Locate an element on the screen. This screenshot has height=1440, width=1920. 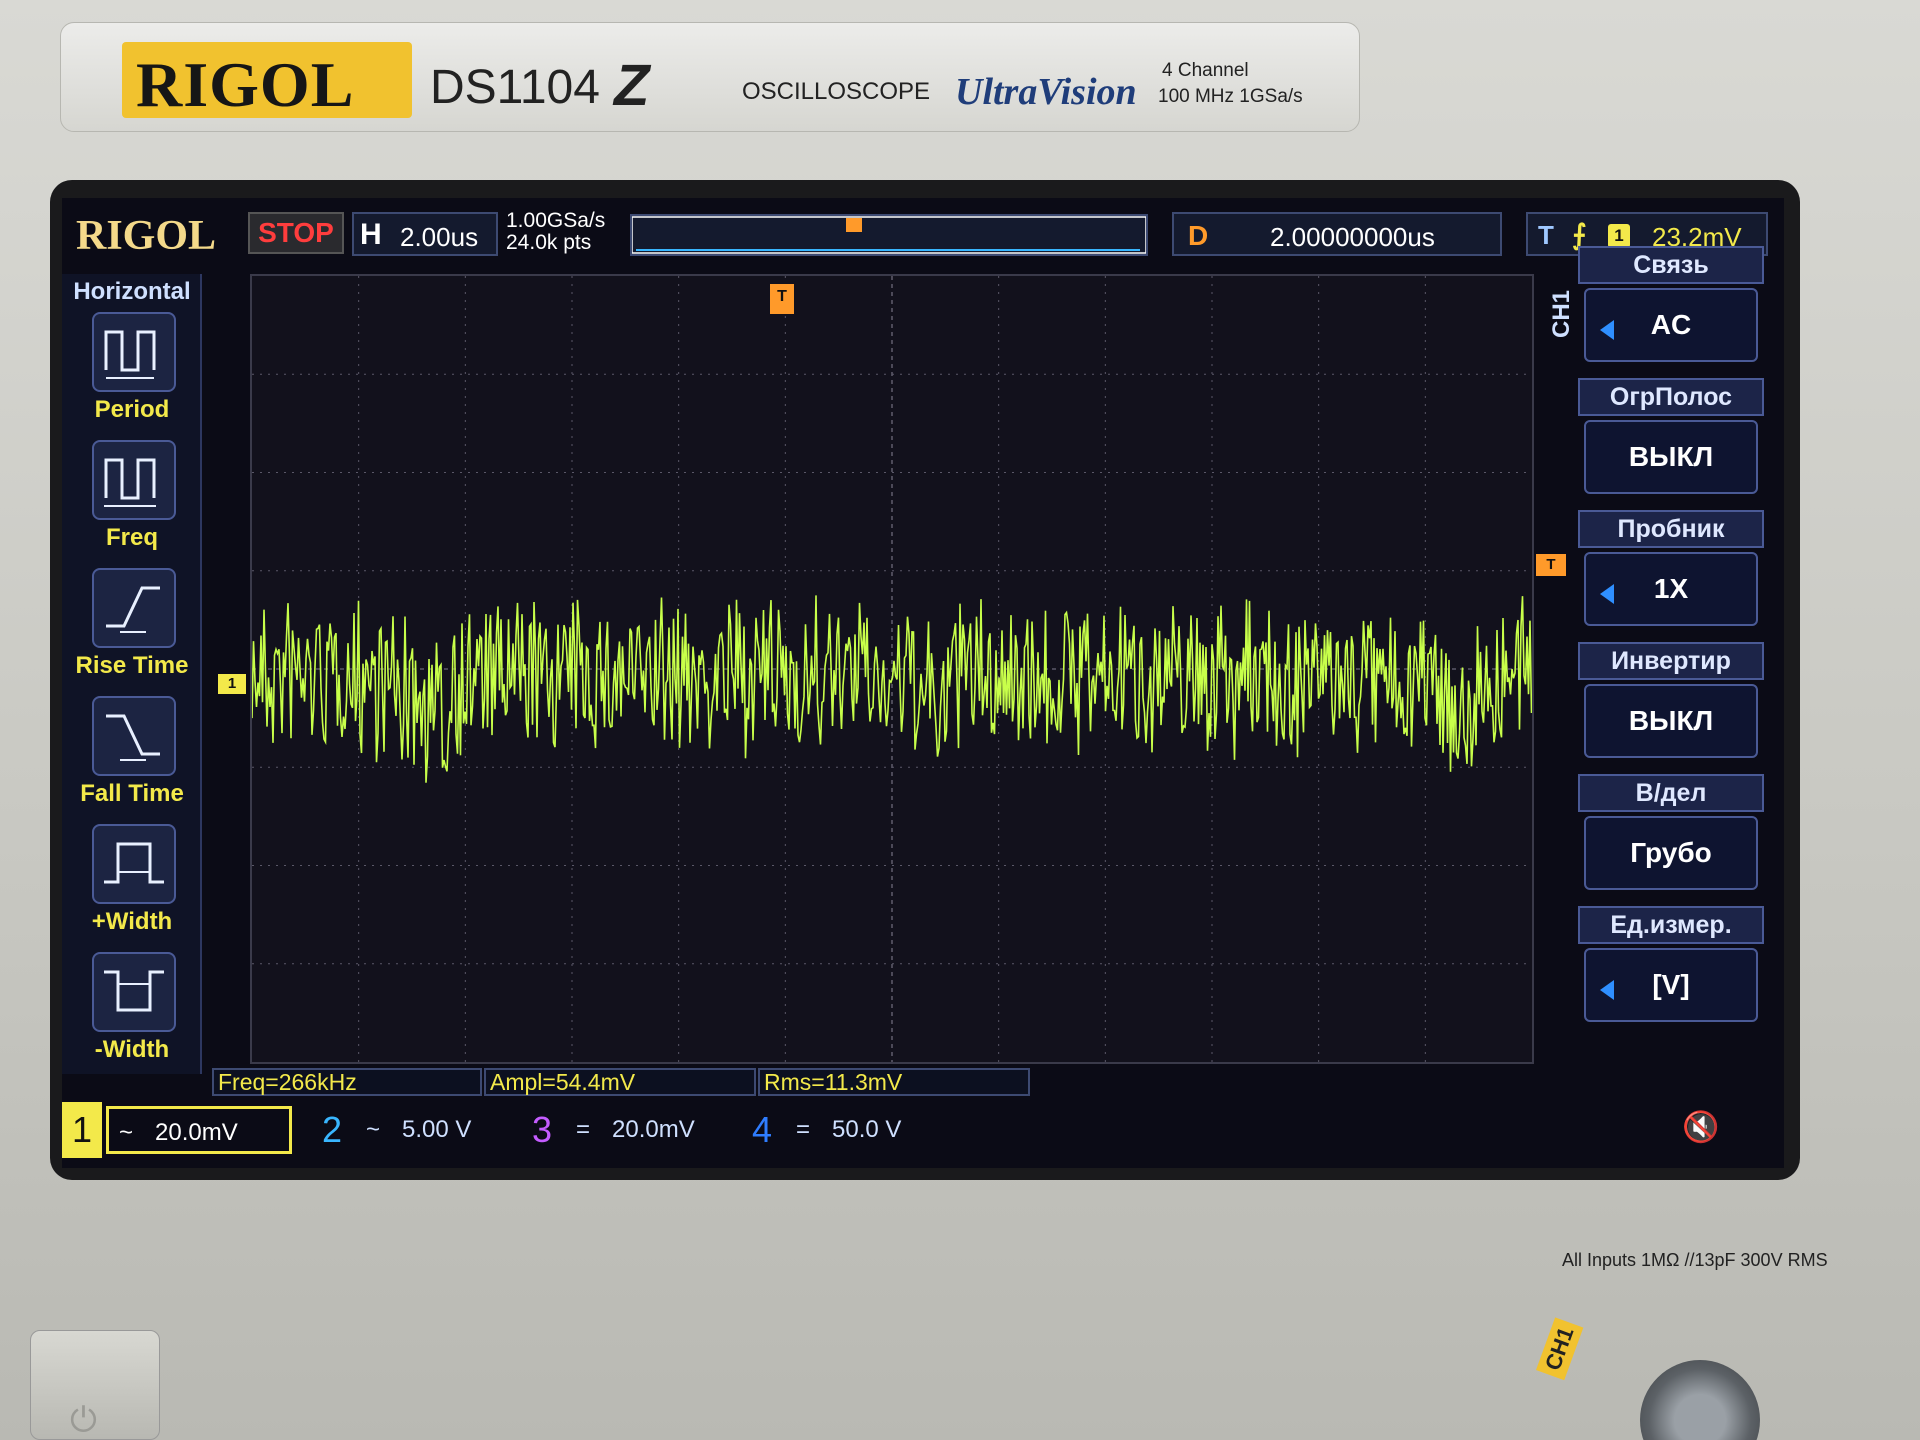
channel-3-scale: 20.0mV is located at coordinates (653, 1129).